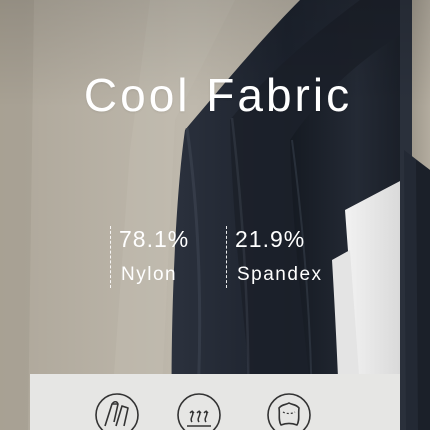 The height and width of the screenshot is (430, 430). I want to click on spandex-percent: 21.9%, so click(270, 239).